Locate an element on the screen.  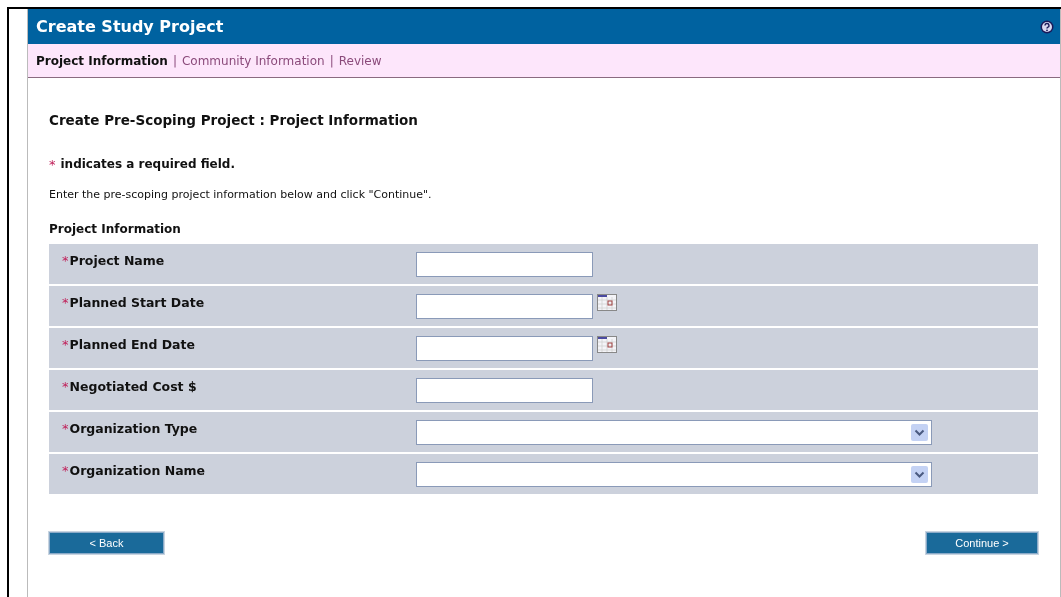
continue-button: Continue > is located at coordinates (982, 543).